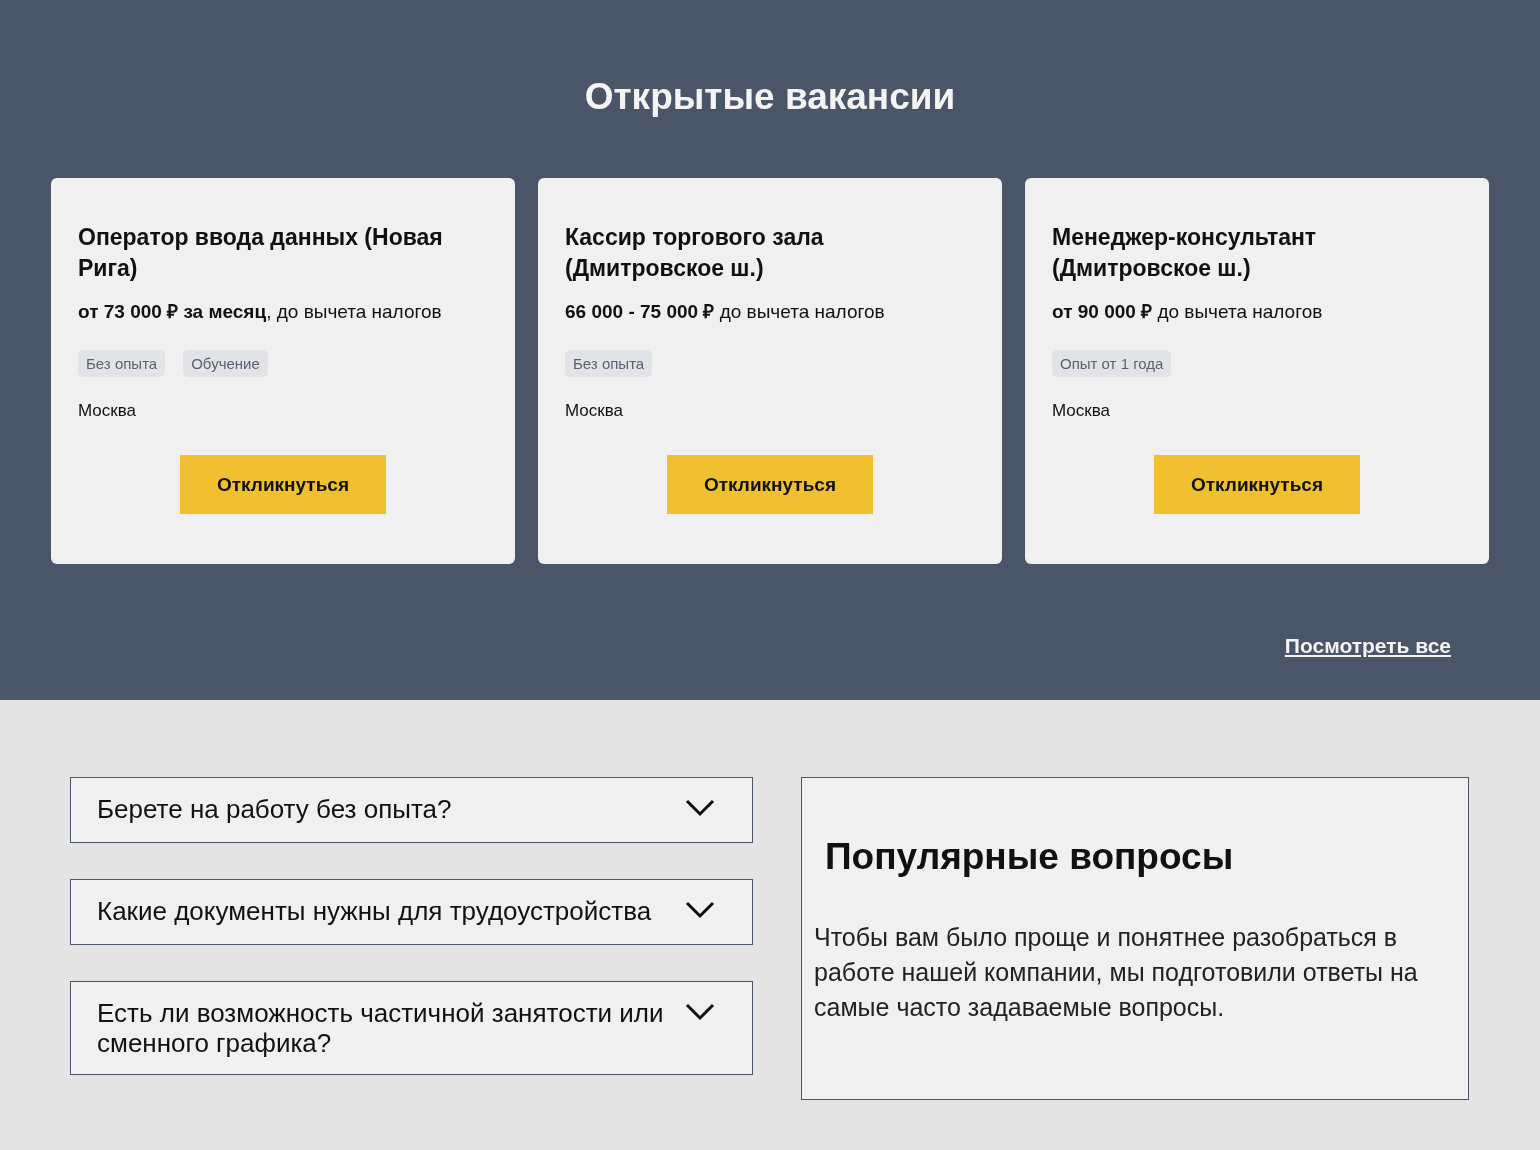 The height and width of the screenshot is (1150, 1540). Describe the element at coordinates (260, 312) in the screenshot. I see `salary-text: от 73 000 ₽ за месяц, до вычета налогов` at that location.